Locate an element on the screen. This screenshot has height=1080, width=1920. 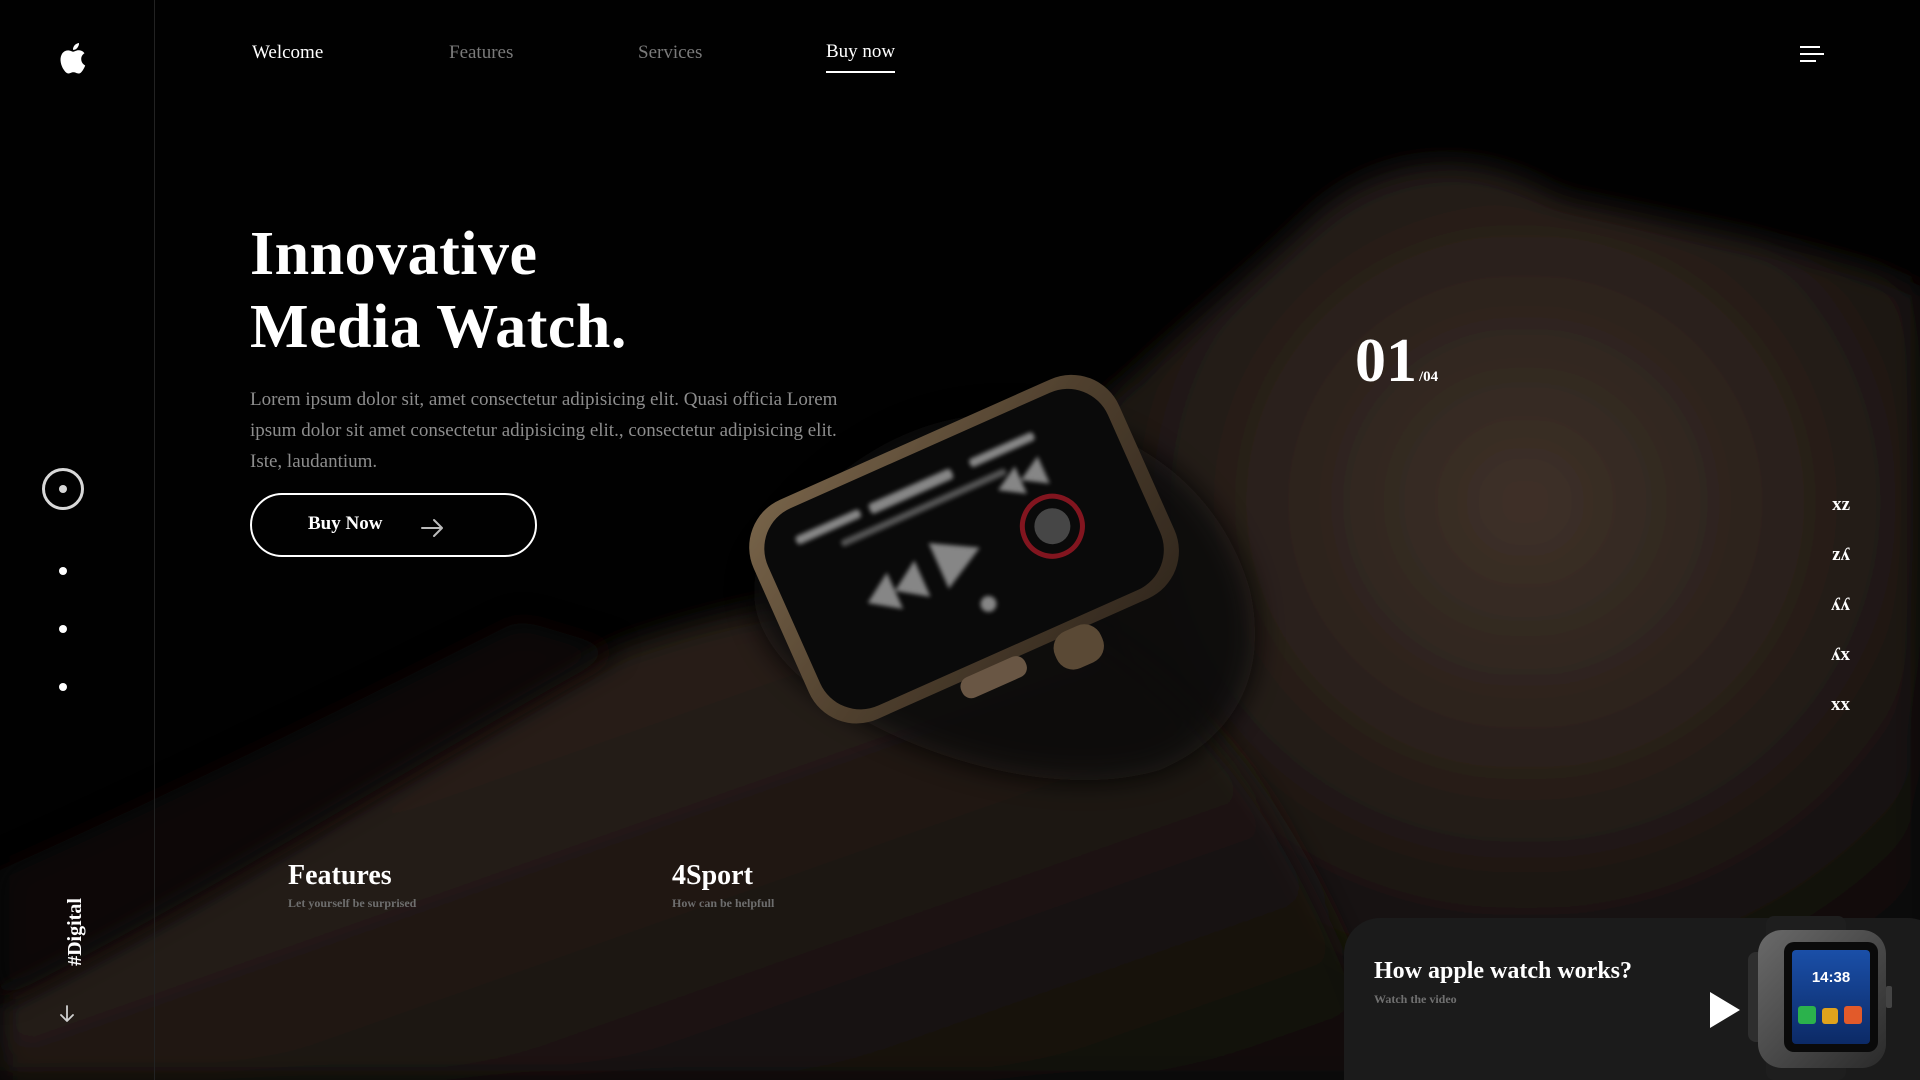
sidebar: #Digital is located at coordinates (77, 540).